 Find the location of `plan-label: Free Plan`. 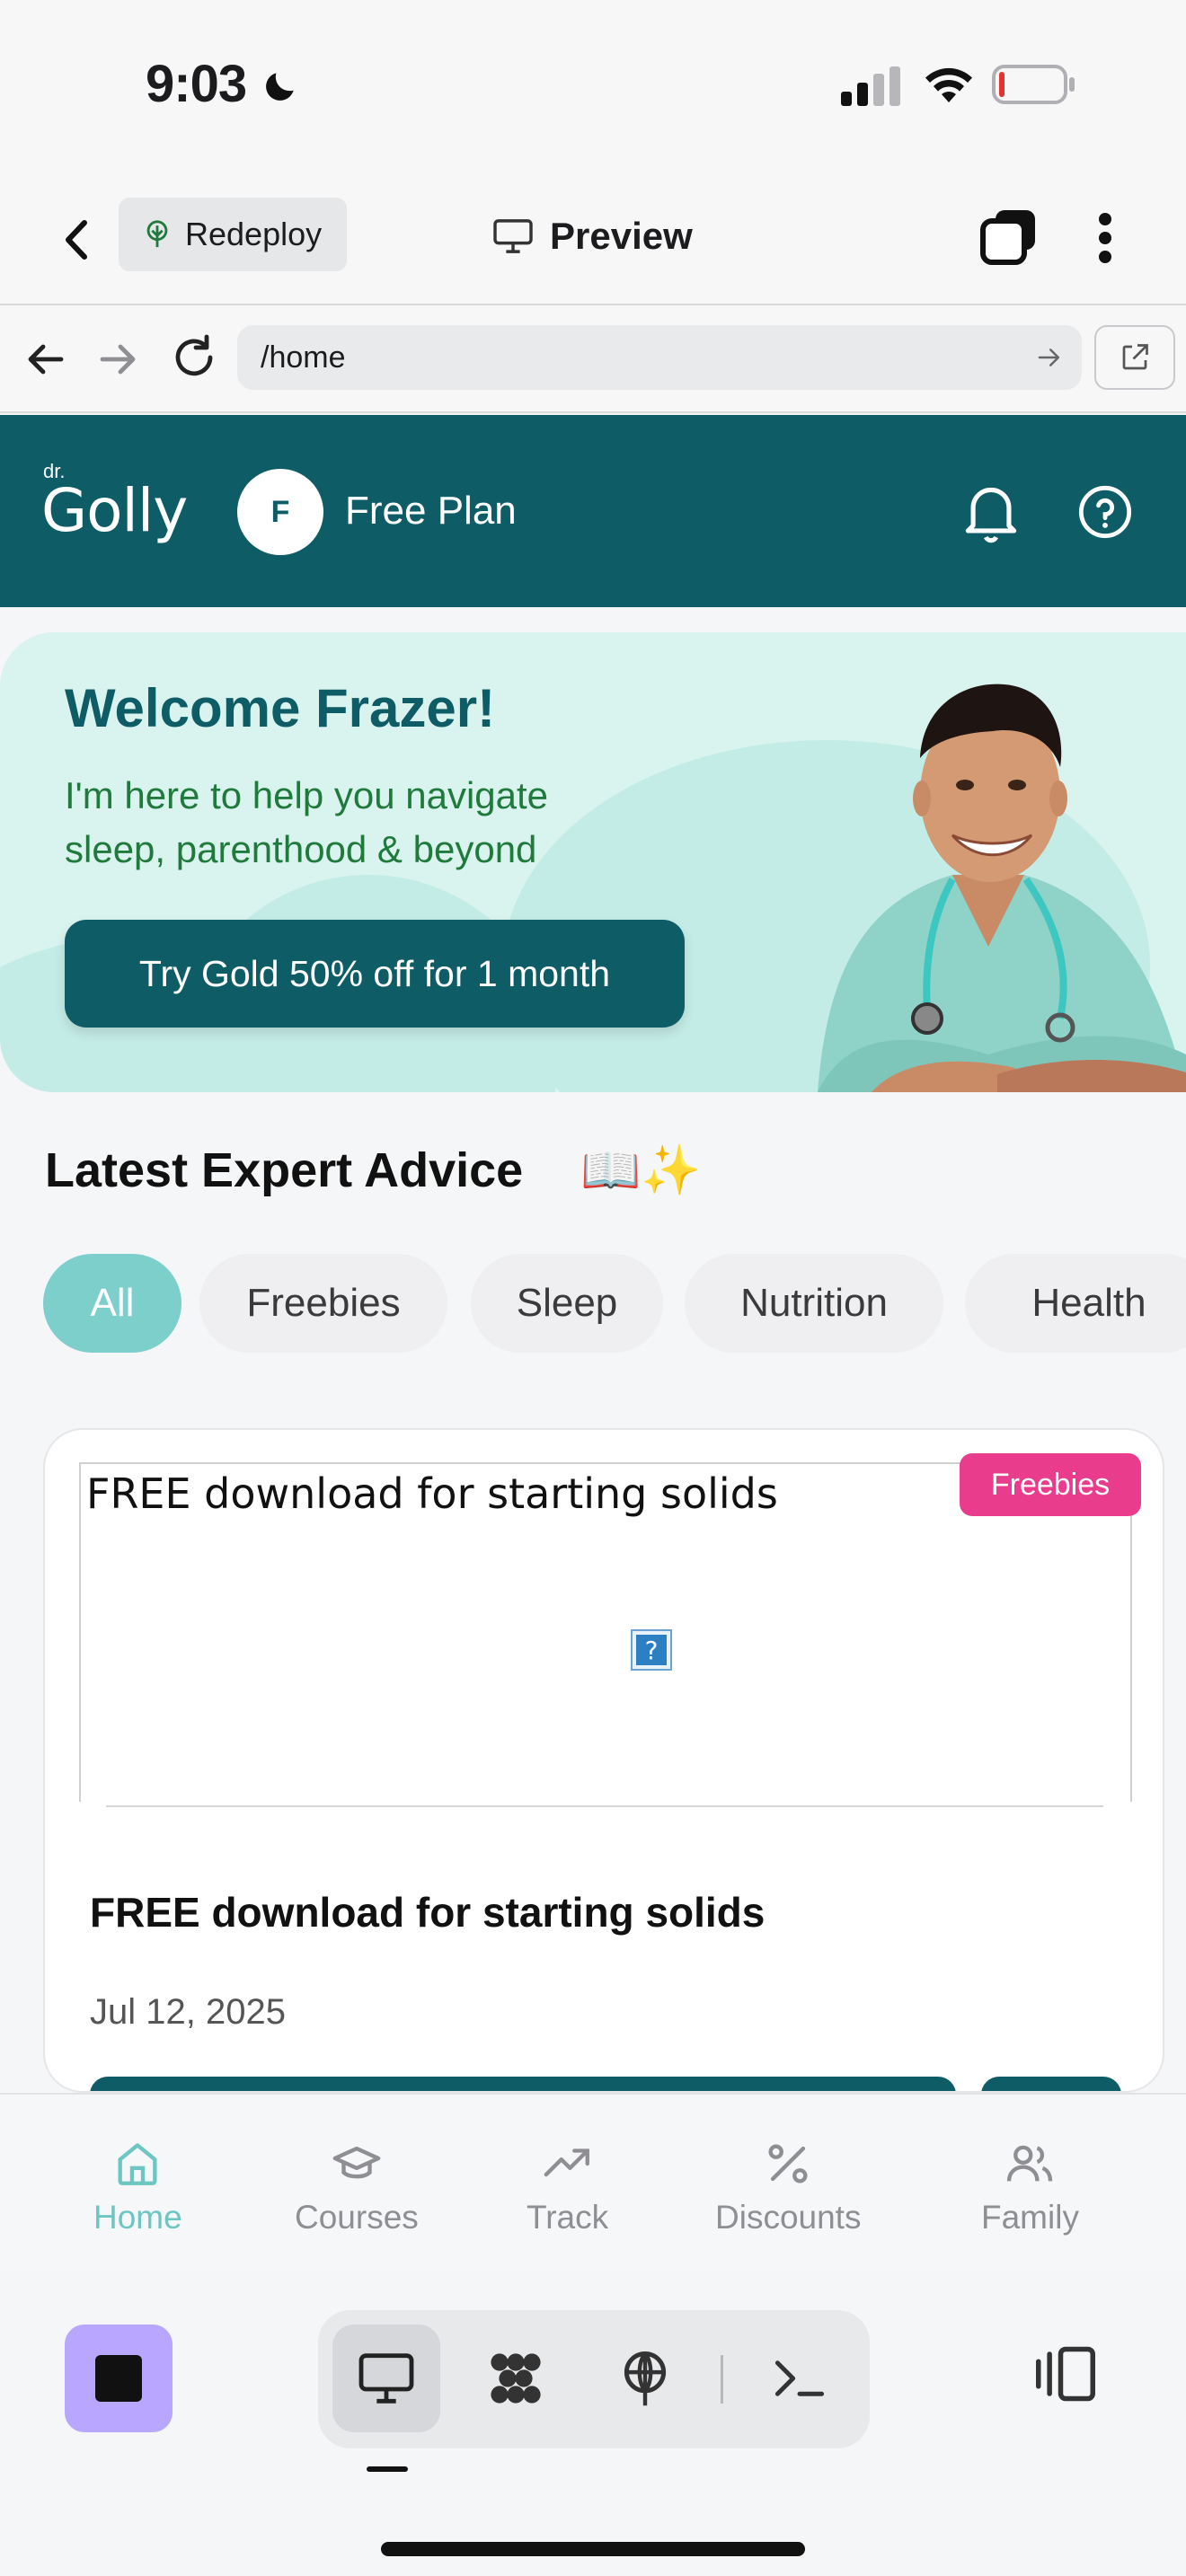

plan-label: Free Plan is located at coordinates (431, 511).